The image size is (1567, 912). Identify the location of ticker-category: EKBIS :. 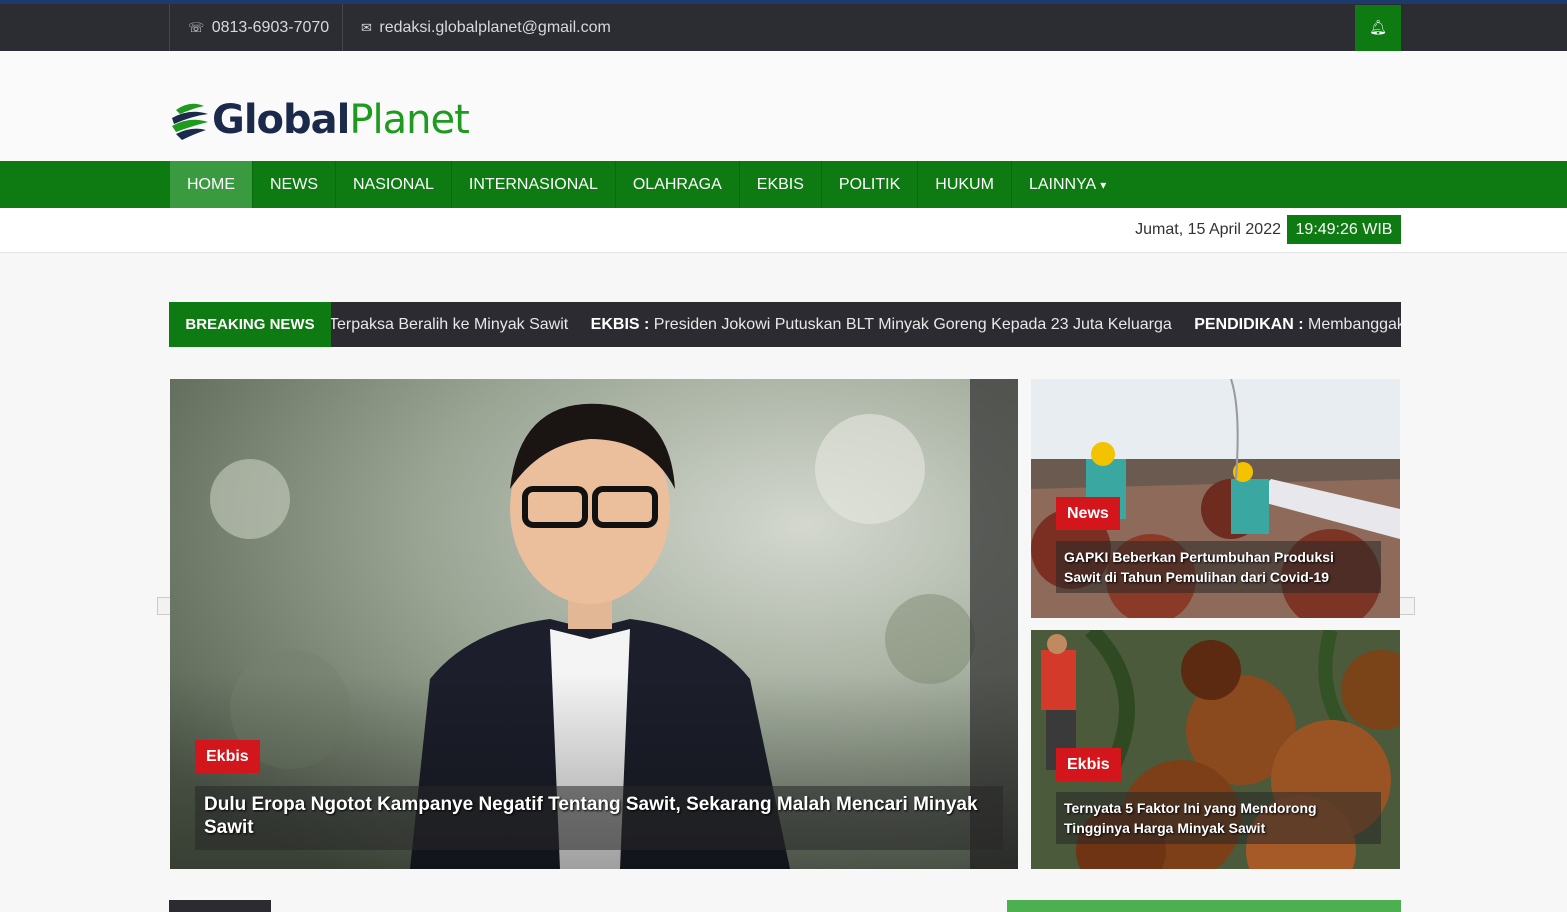
(620, 324).